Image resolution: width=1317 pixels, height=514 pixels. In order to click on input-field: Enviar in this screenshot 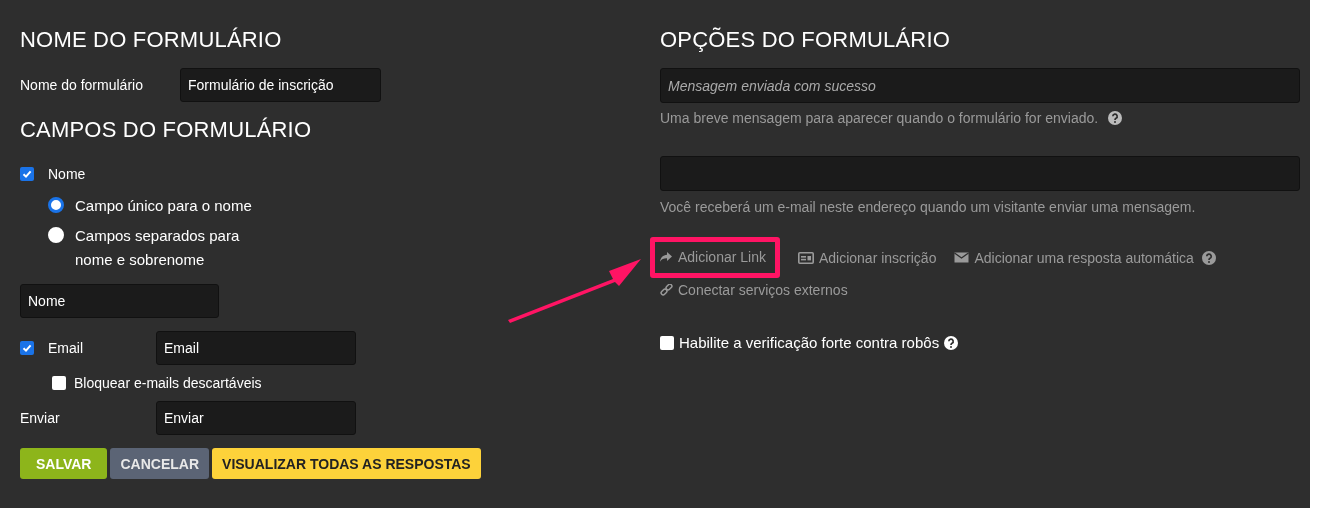, I will do `click(256, 418)`.